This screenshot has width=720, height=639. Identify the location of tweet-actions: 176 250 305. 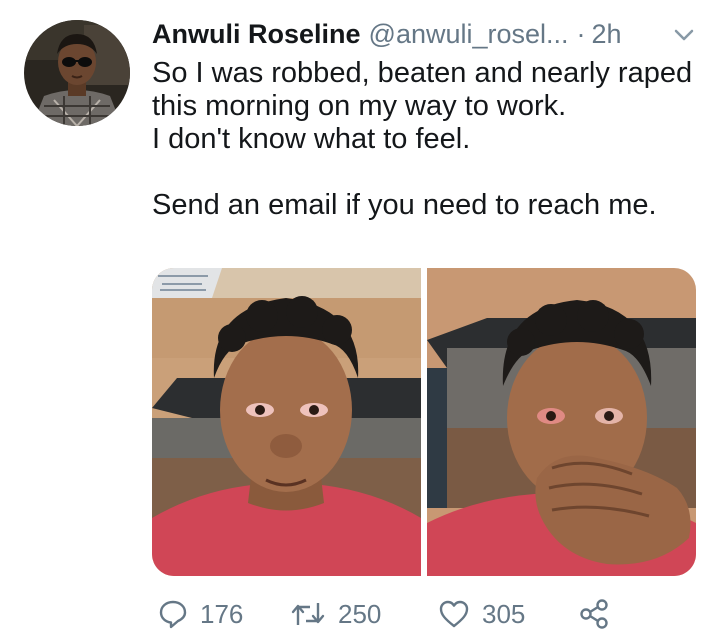
(432, 614).